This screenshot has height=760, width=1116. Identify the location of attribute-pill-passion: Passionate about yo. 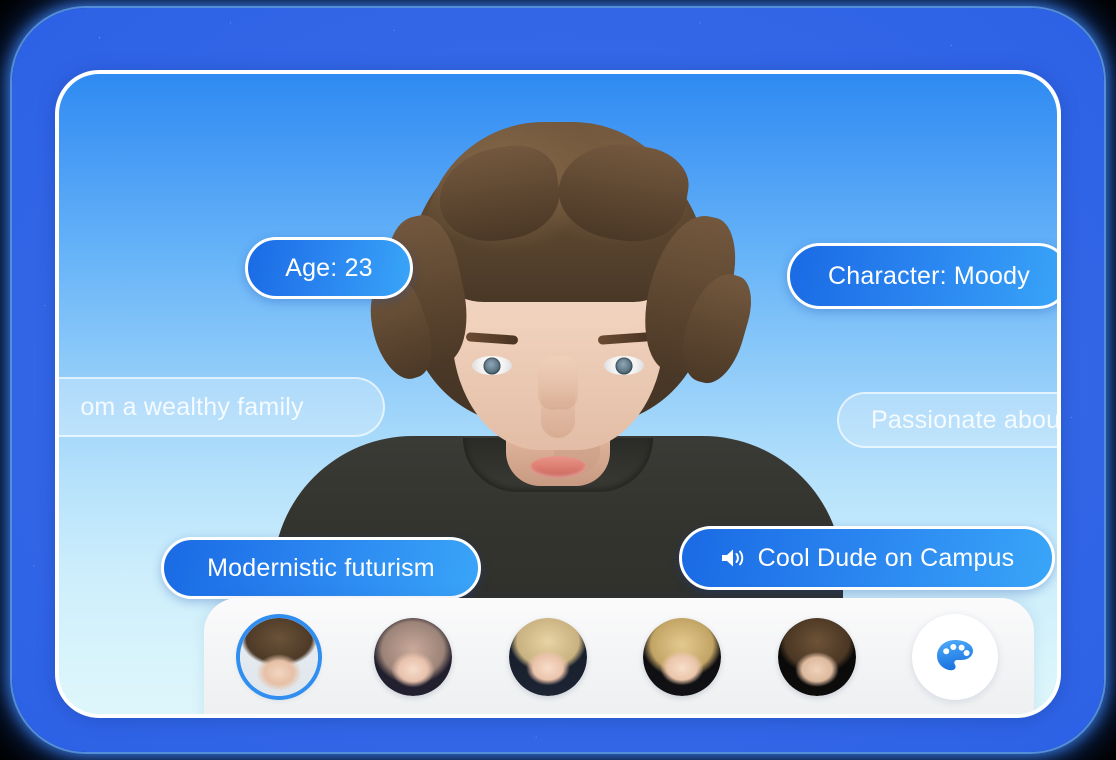
(949, 420).